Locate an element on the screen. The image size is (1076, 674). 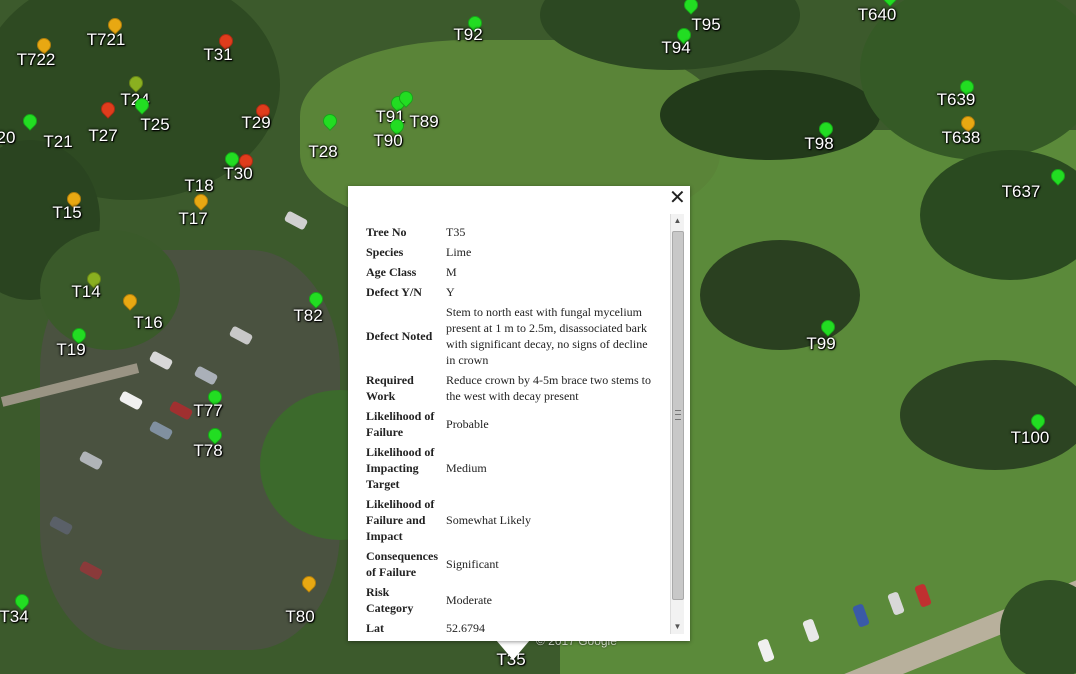
scroll-grip-icon is located at coordinates (678, 415).